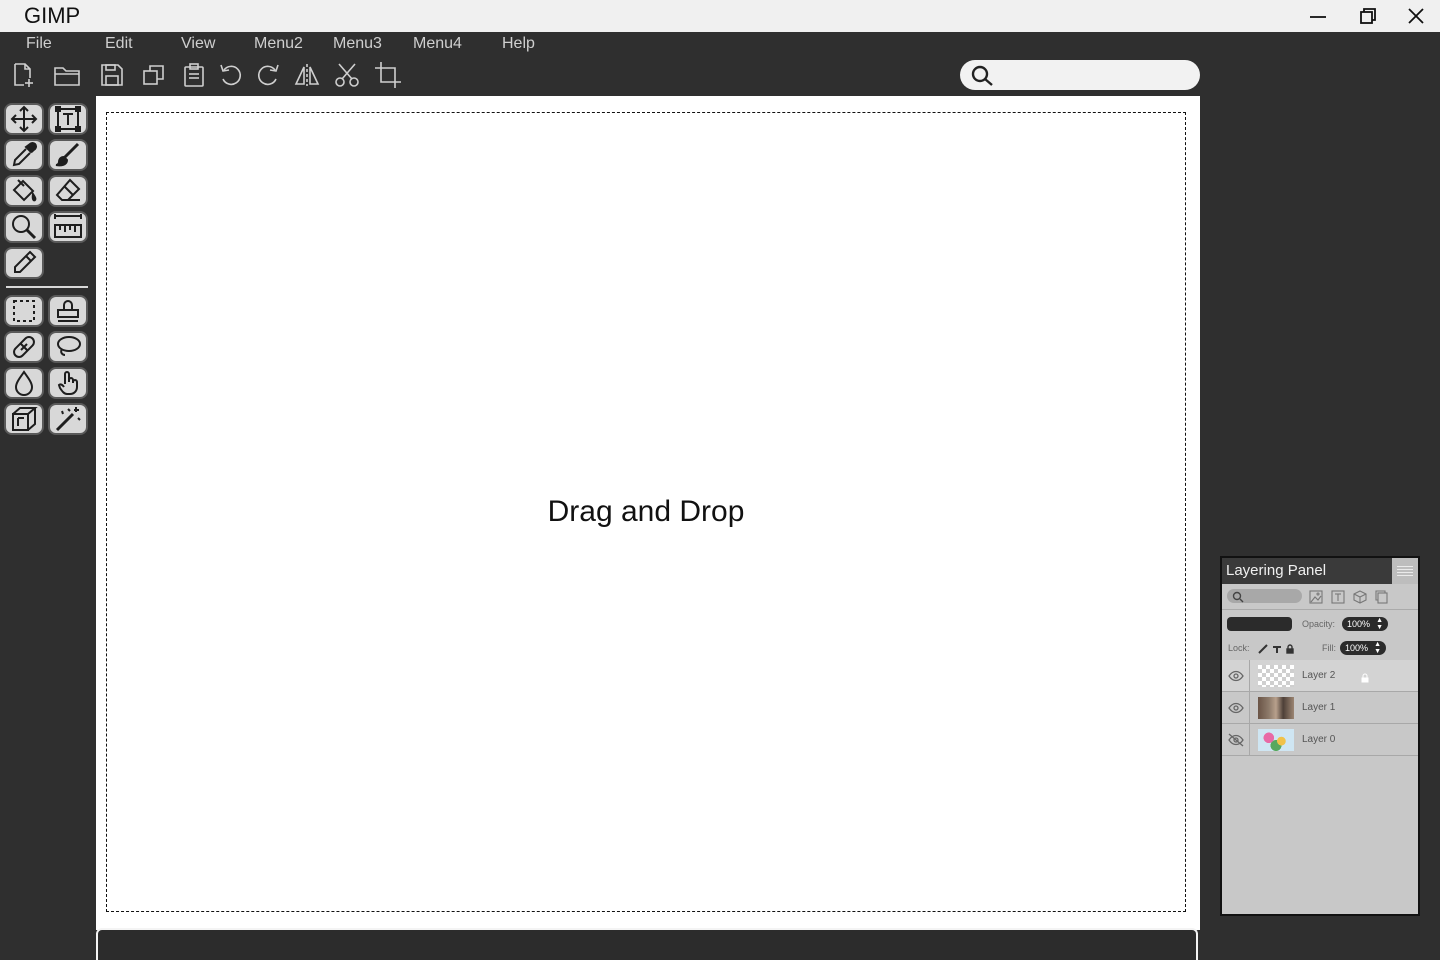 This screenshot has width=1440, height=960. What do you see at coordinates (720, 16) in the screenshot?
I see `title-bar: GIMP` at bounding box center [720, 16].